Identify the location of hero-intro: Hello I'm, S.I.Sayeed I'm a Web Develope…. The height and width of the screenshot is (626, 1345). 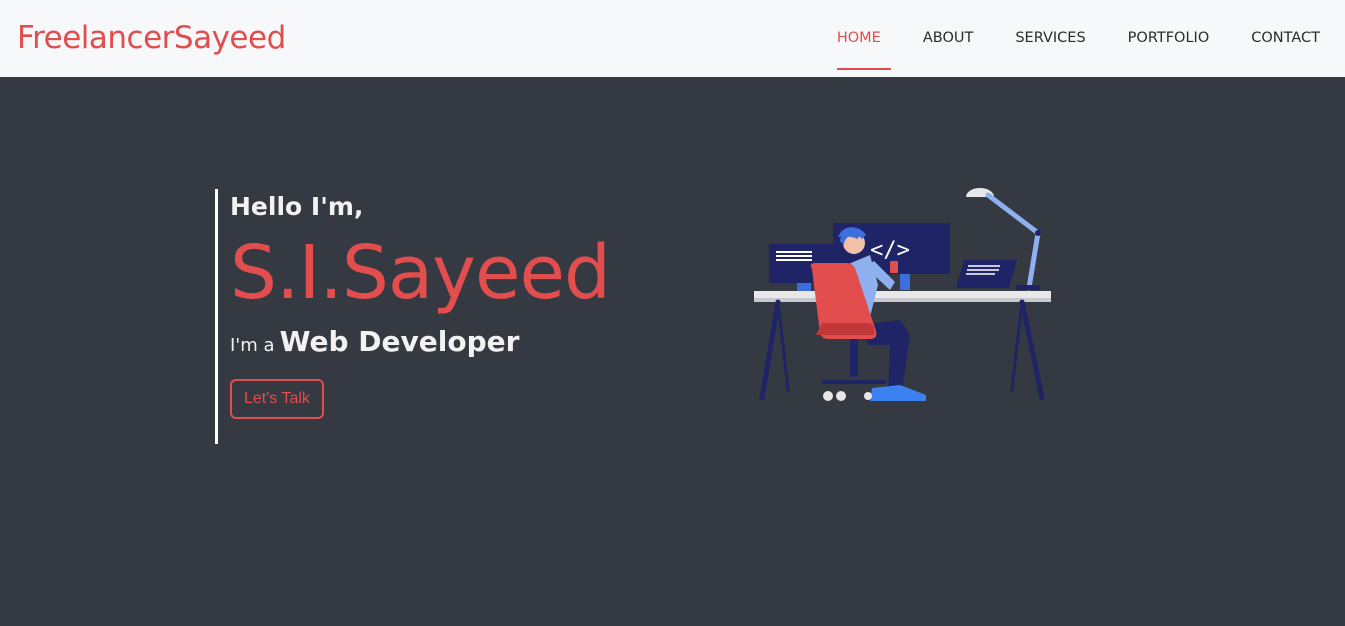
(413, 316).